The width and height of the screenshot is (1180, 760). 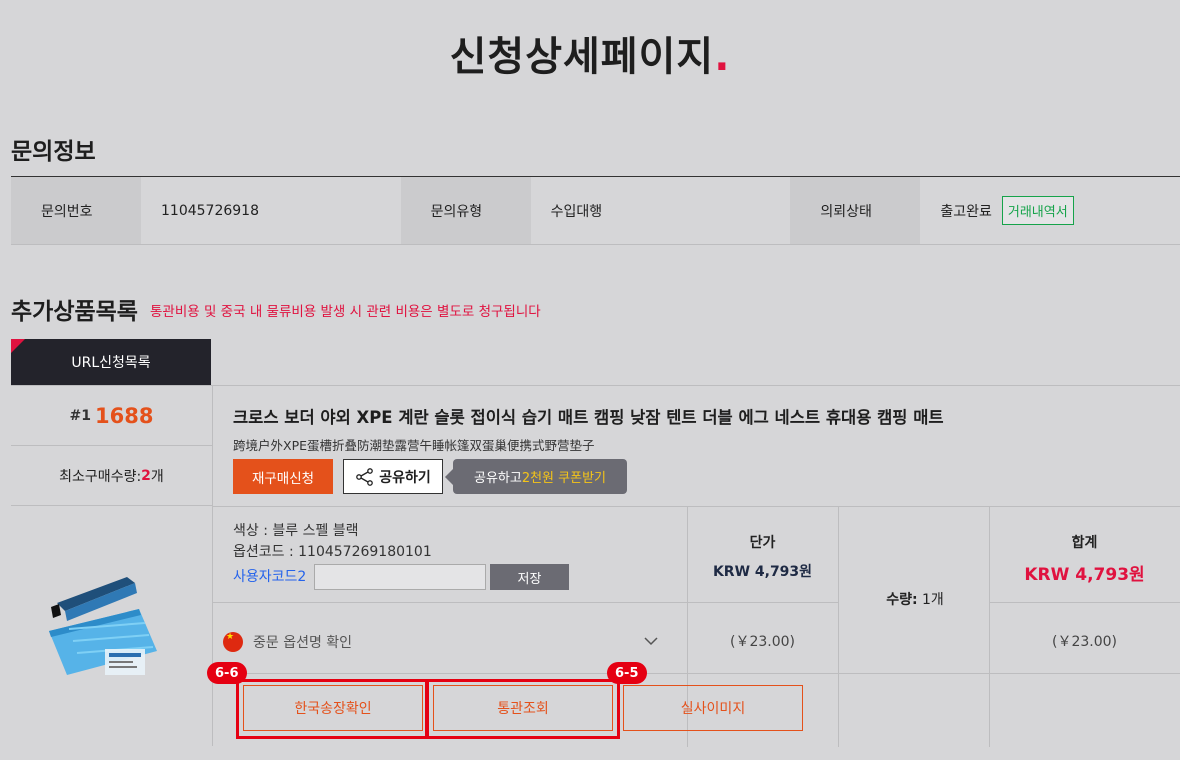 What do you see at coordinates (76, 210) in the screenshot?
I see `inquiry-number-label: 문의번호` at bounding box center [76, 210].